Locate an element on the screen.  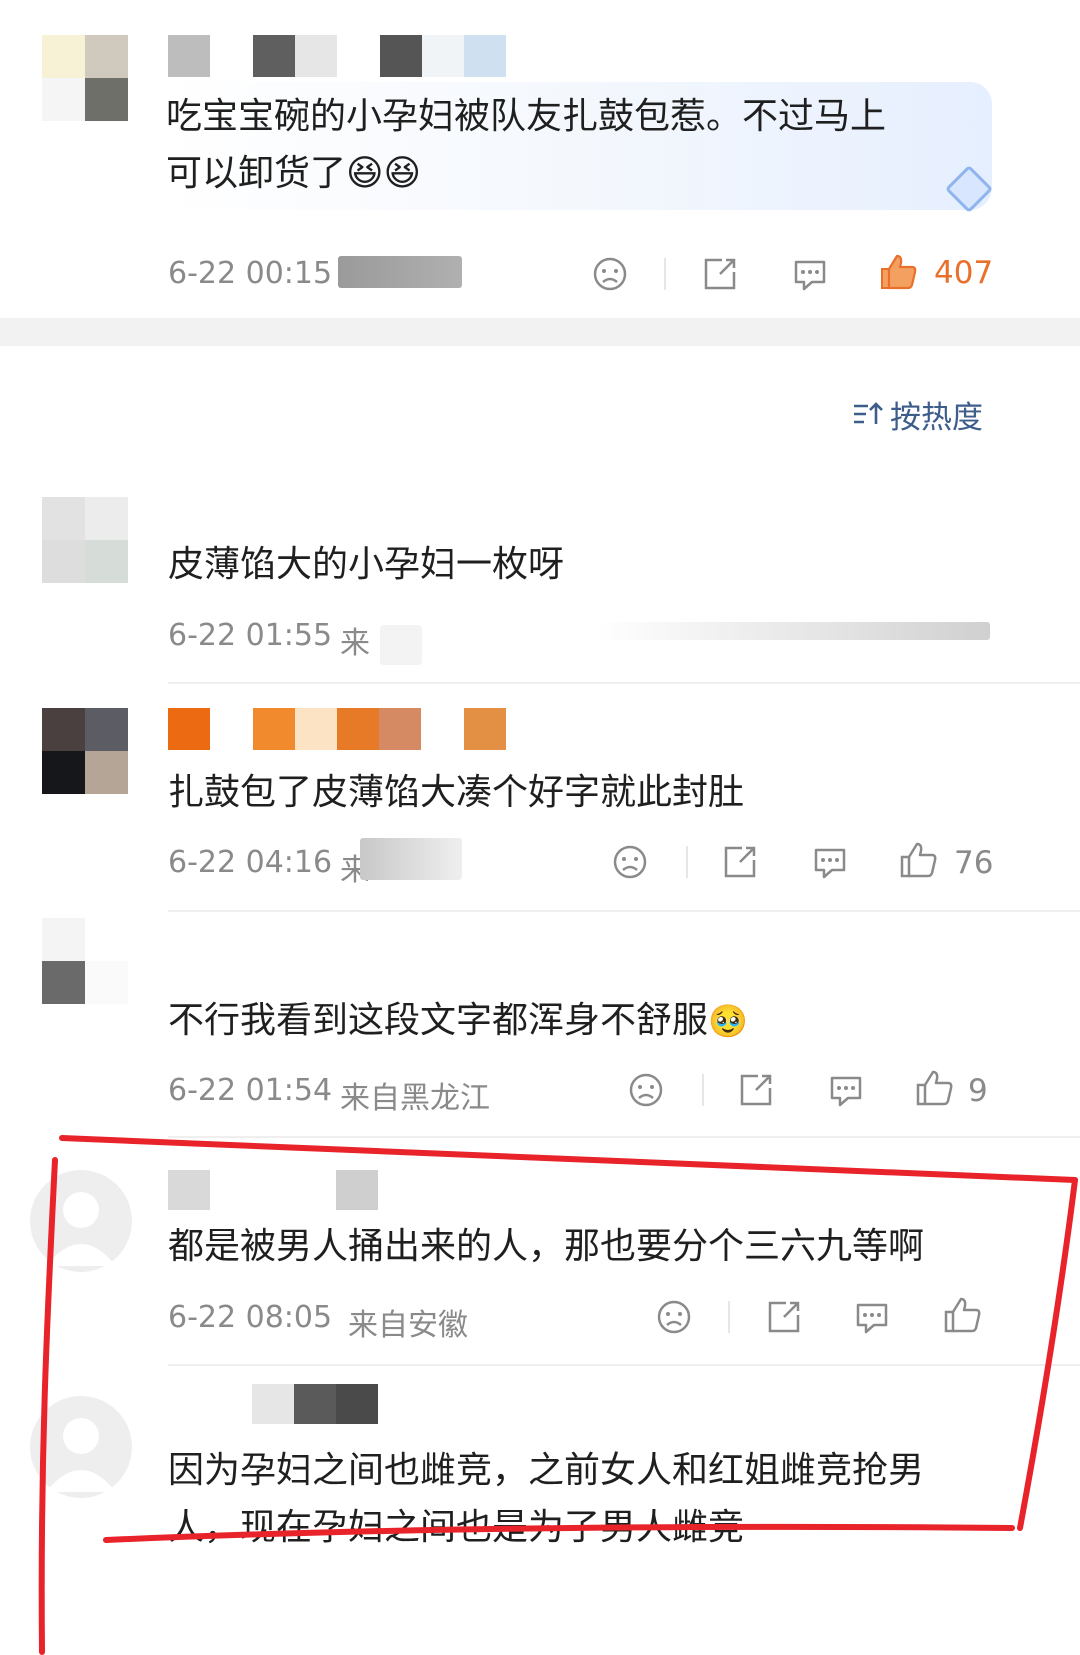
laugh-emoji: 😆😆 is located at coordinates (384, 173).